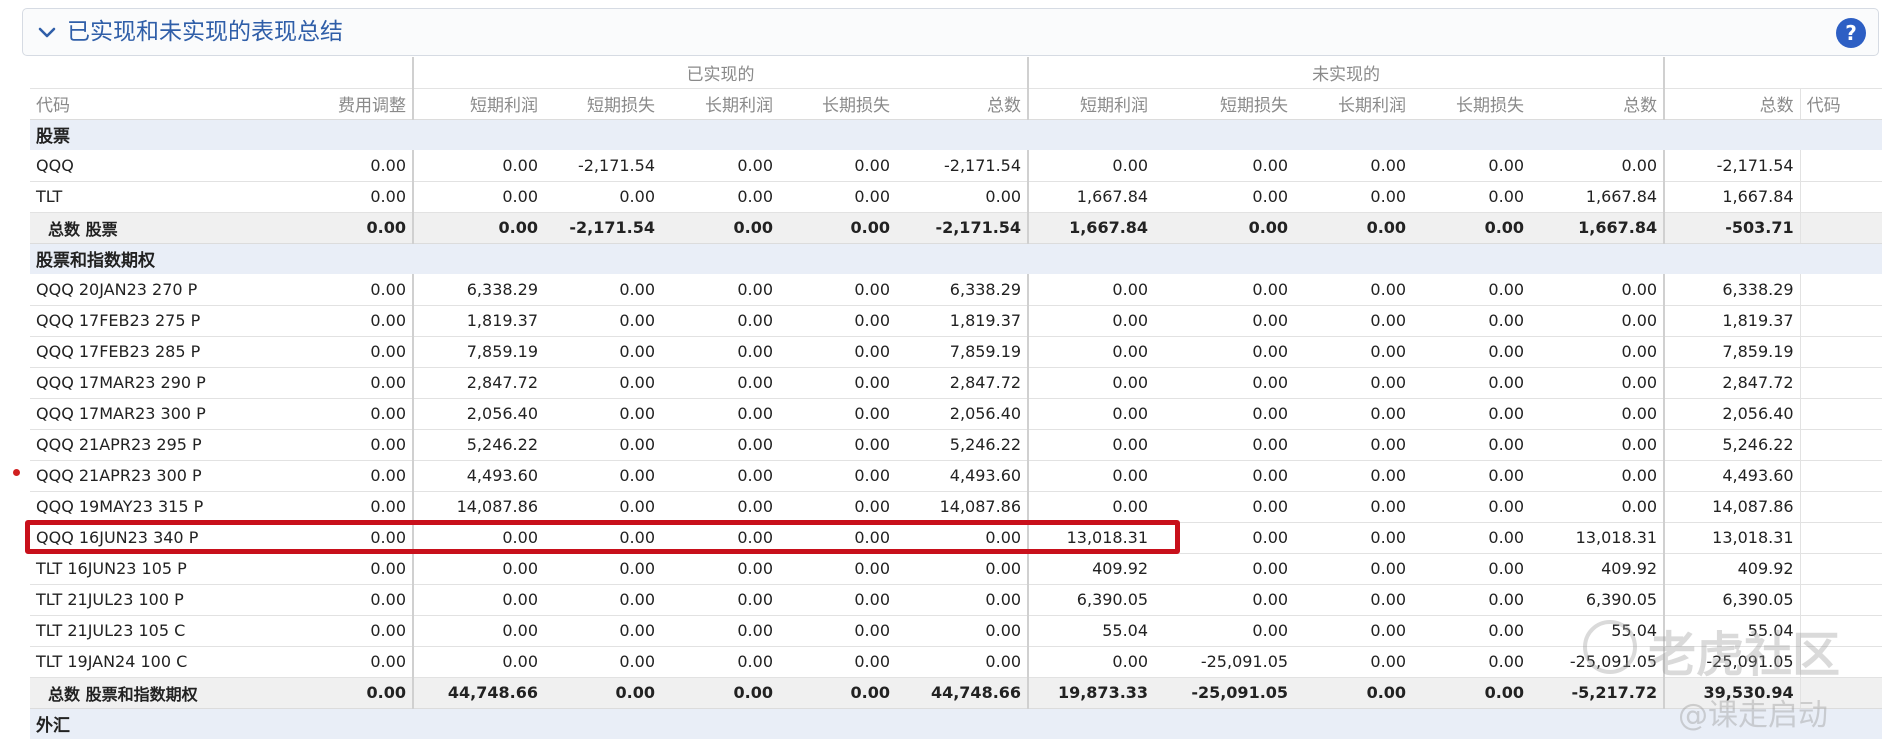 Image resolution: width=1882 pixels, height=750 pixels. I want to click on value-cell: 409.92, so click(1732, 569).